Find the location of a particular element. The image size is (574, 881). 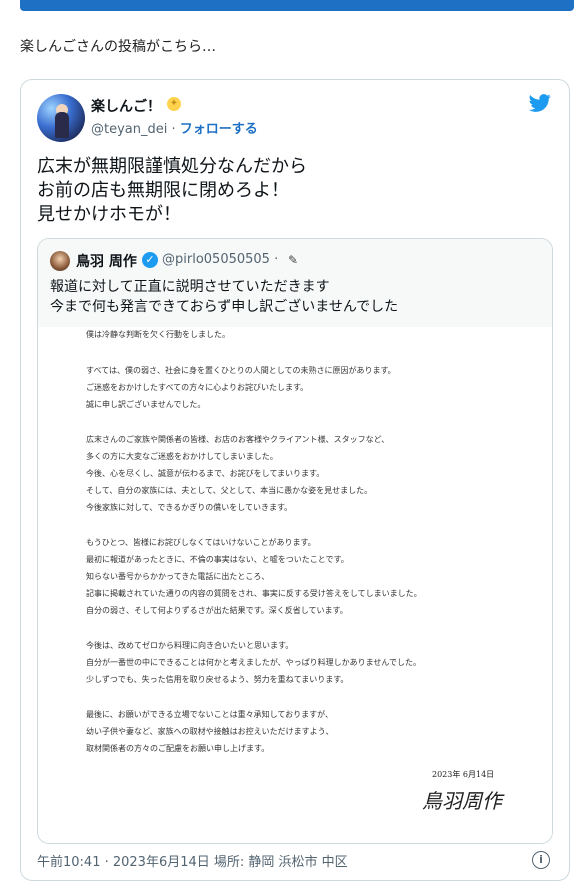

doc-line: 広末さんのご家族や関係者の皆様、お店のお客様やクライアント様、スタッフなど、 is located at coordinates (238, 439).